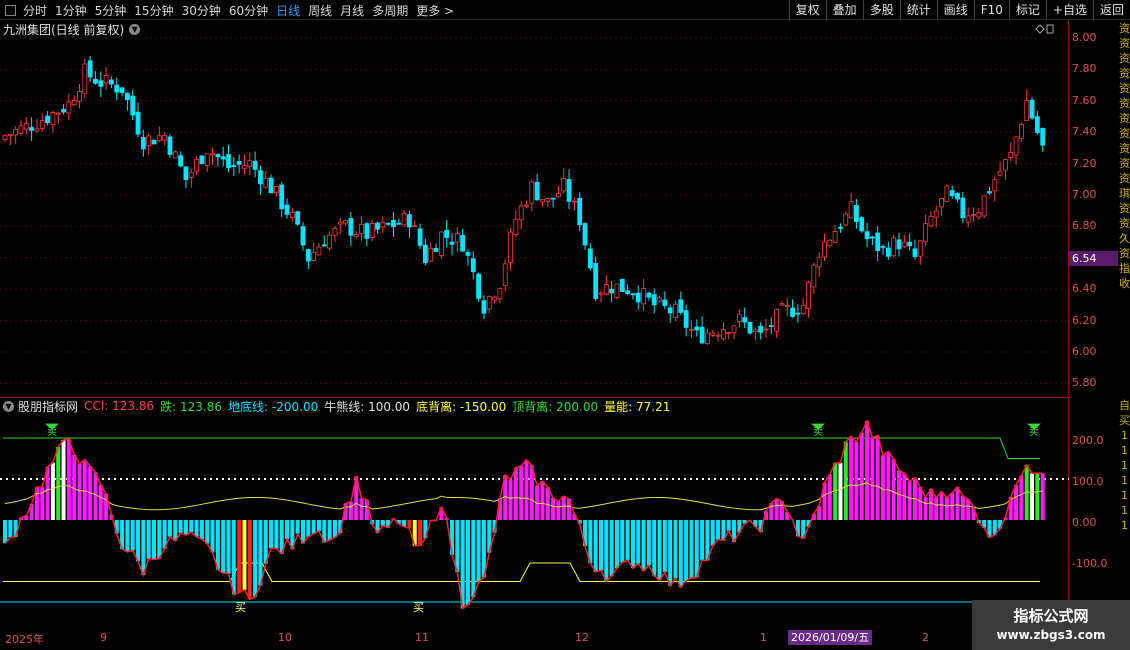 Image resolution: width=1130 pixels, height=650 pixels. Describe the element at coordinates (582, 637) in the screenshot. I see `date-tick: 12` at that location.